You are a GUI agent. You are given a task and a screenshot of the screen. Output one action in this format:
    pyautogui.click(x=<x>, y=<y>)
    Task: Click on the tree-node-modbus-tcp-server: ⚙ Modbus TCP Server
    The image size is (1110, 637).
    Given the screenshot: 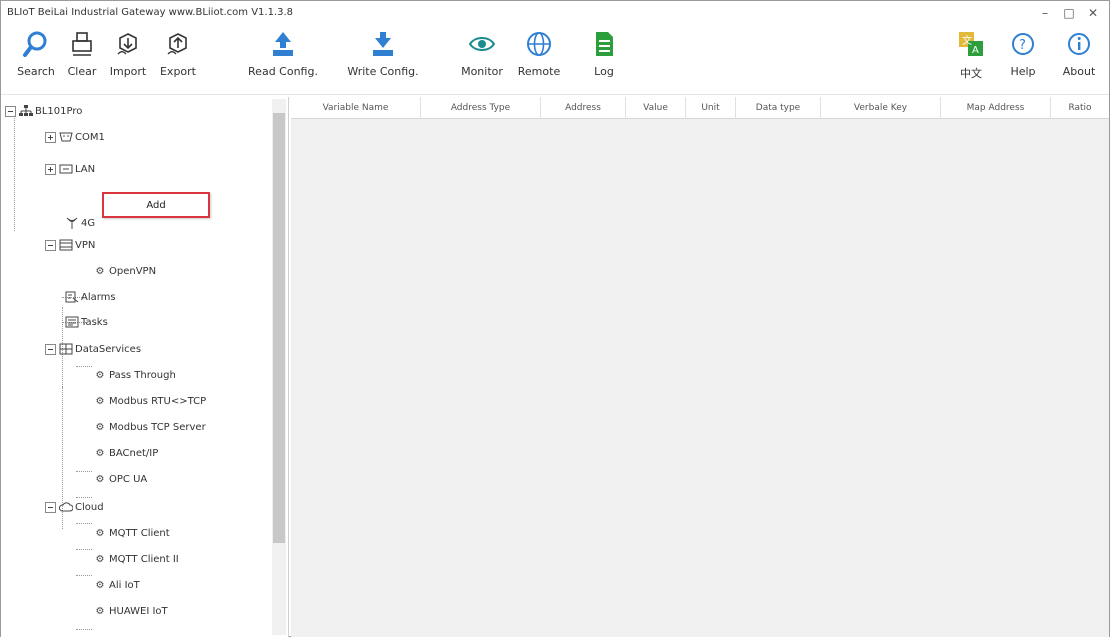 What is the action you would take?
    pyautogui.click(x=149, y=427)
    